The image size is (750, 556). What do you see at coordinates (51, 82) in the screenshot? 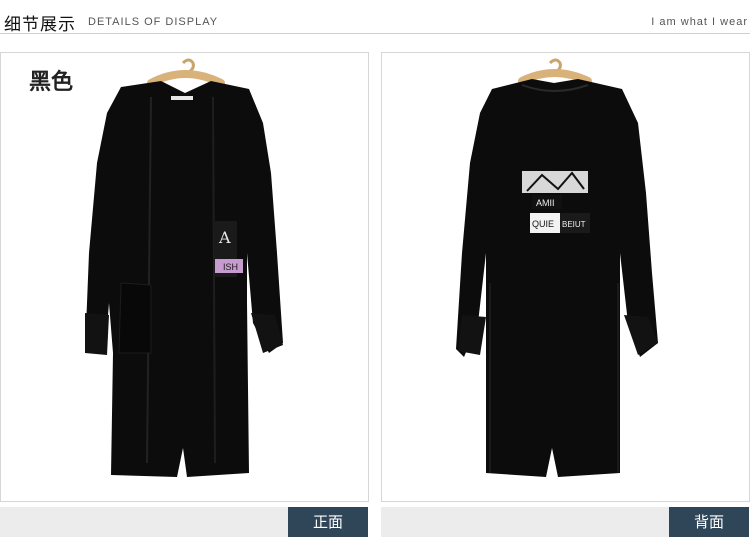
I see `color-label: 黑色` at bounding box center [51, 82].